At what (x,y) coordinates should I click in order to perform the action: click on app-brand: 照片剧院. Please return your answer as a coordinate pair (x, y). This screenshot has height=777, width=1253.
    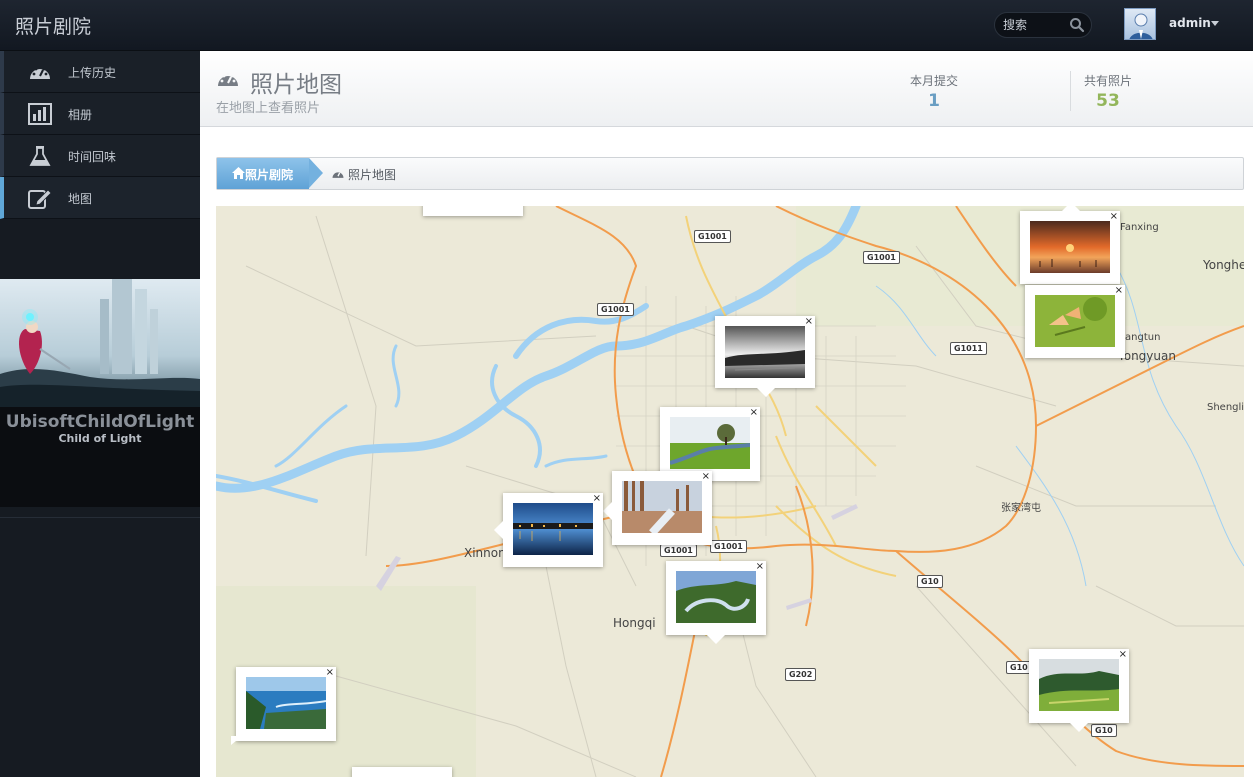
    Looking at the image, I should click on (53, 25).